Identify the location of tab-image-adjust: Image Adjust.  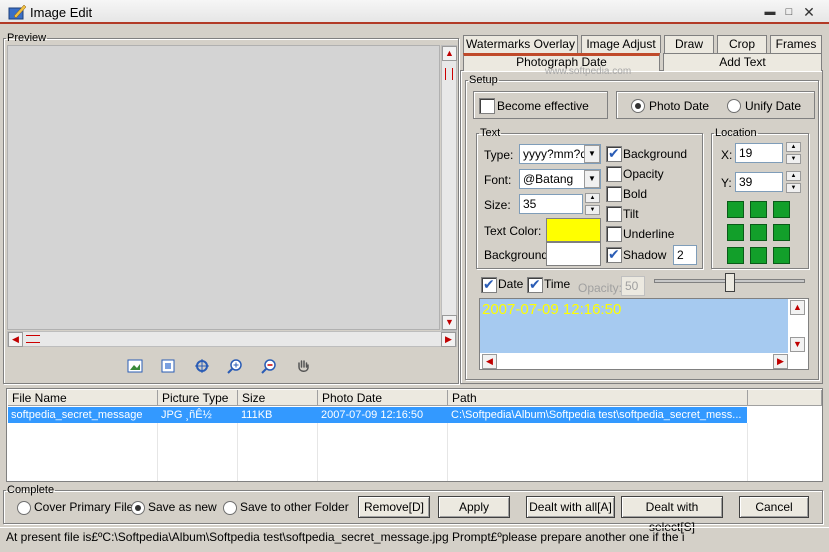
(621, 44).